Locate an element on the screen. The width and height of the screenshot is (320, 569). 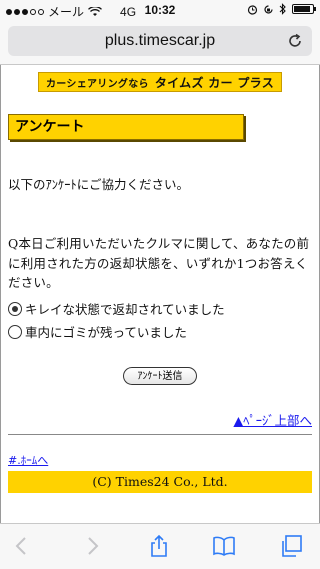
url-field: plus.timescar.jp is located at coordinates (160, 41).